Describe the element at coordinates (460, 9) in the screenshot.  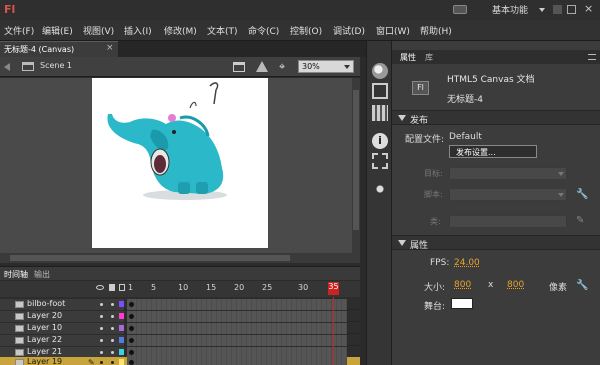
I see `workspace-icon` at that location.